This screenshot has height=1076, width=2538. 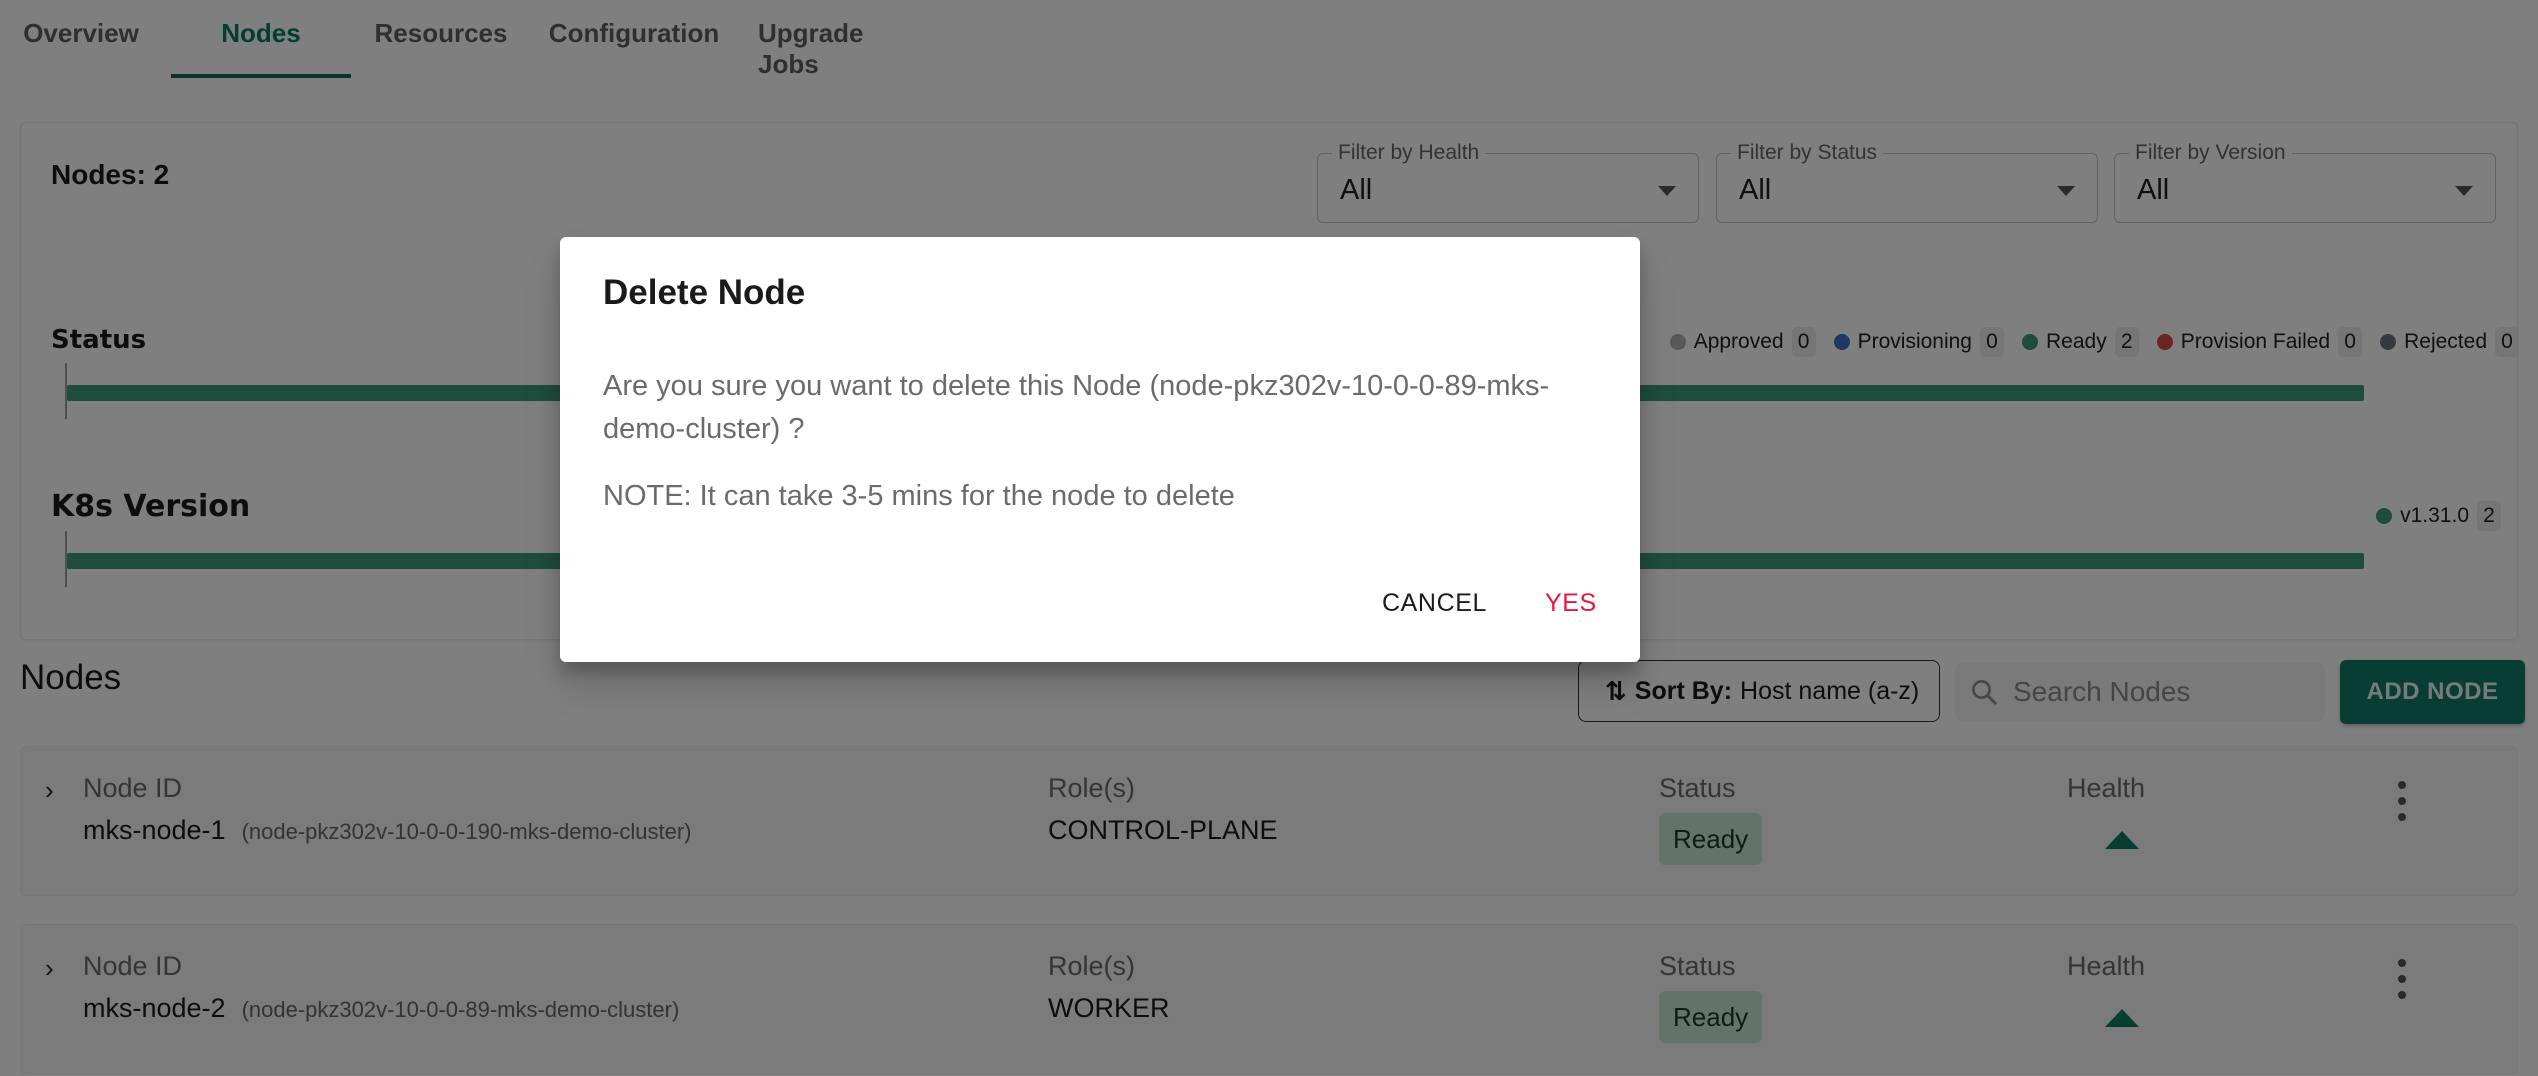 What do you see at coordinates (1571, 603) in the screenshot?
I see `confirm-yes-button: YES` at bounding box center [1571, 603].